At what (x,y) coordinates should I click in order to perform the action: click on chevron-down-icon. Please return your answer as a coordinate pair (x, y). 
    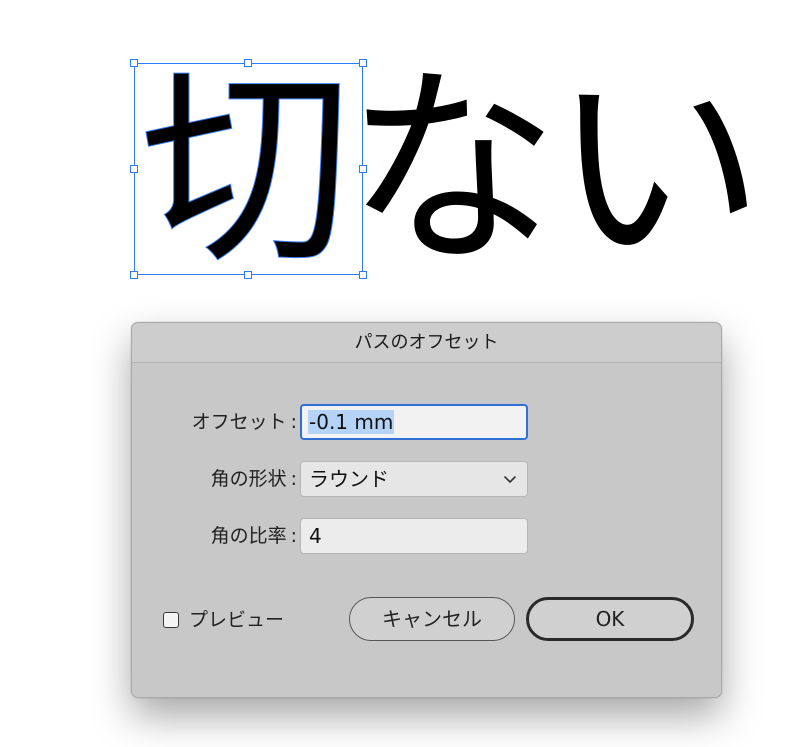
    Looking at the image, I should click on (510, 486).